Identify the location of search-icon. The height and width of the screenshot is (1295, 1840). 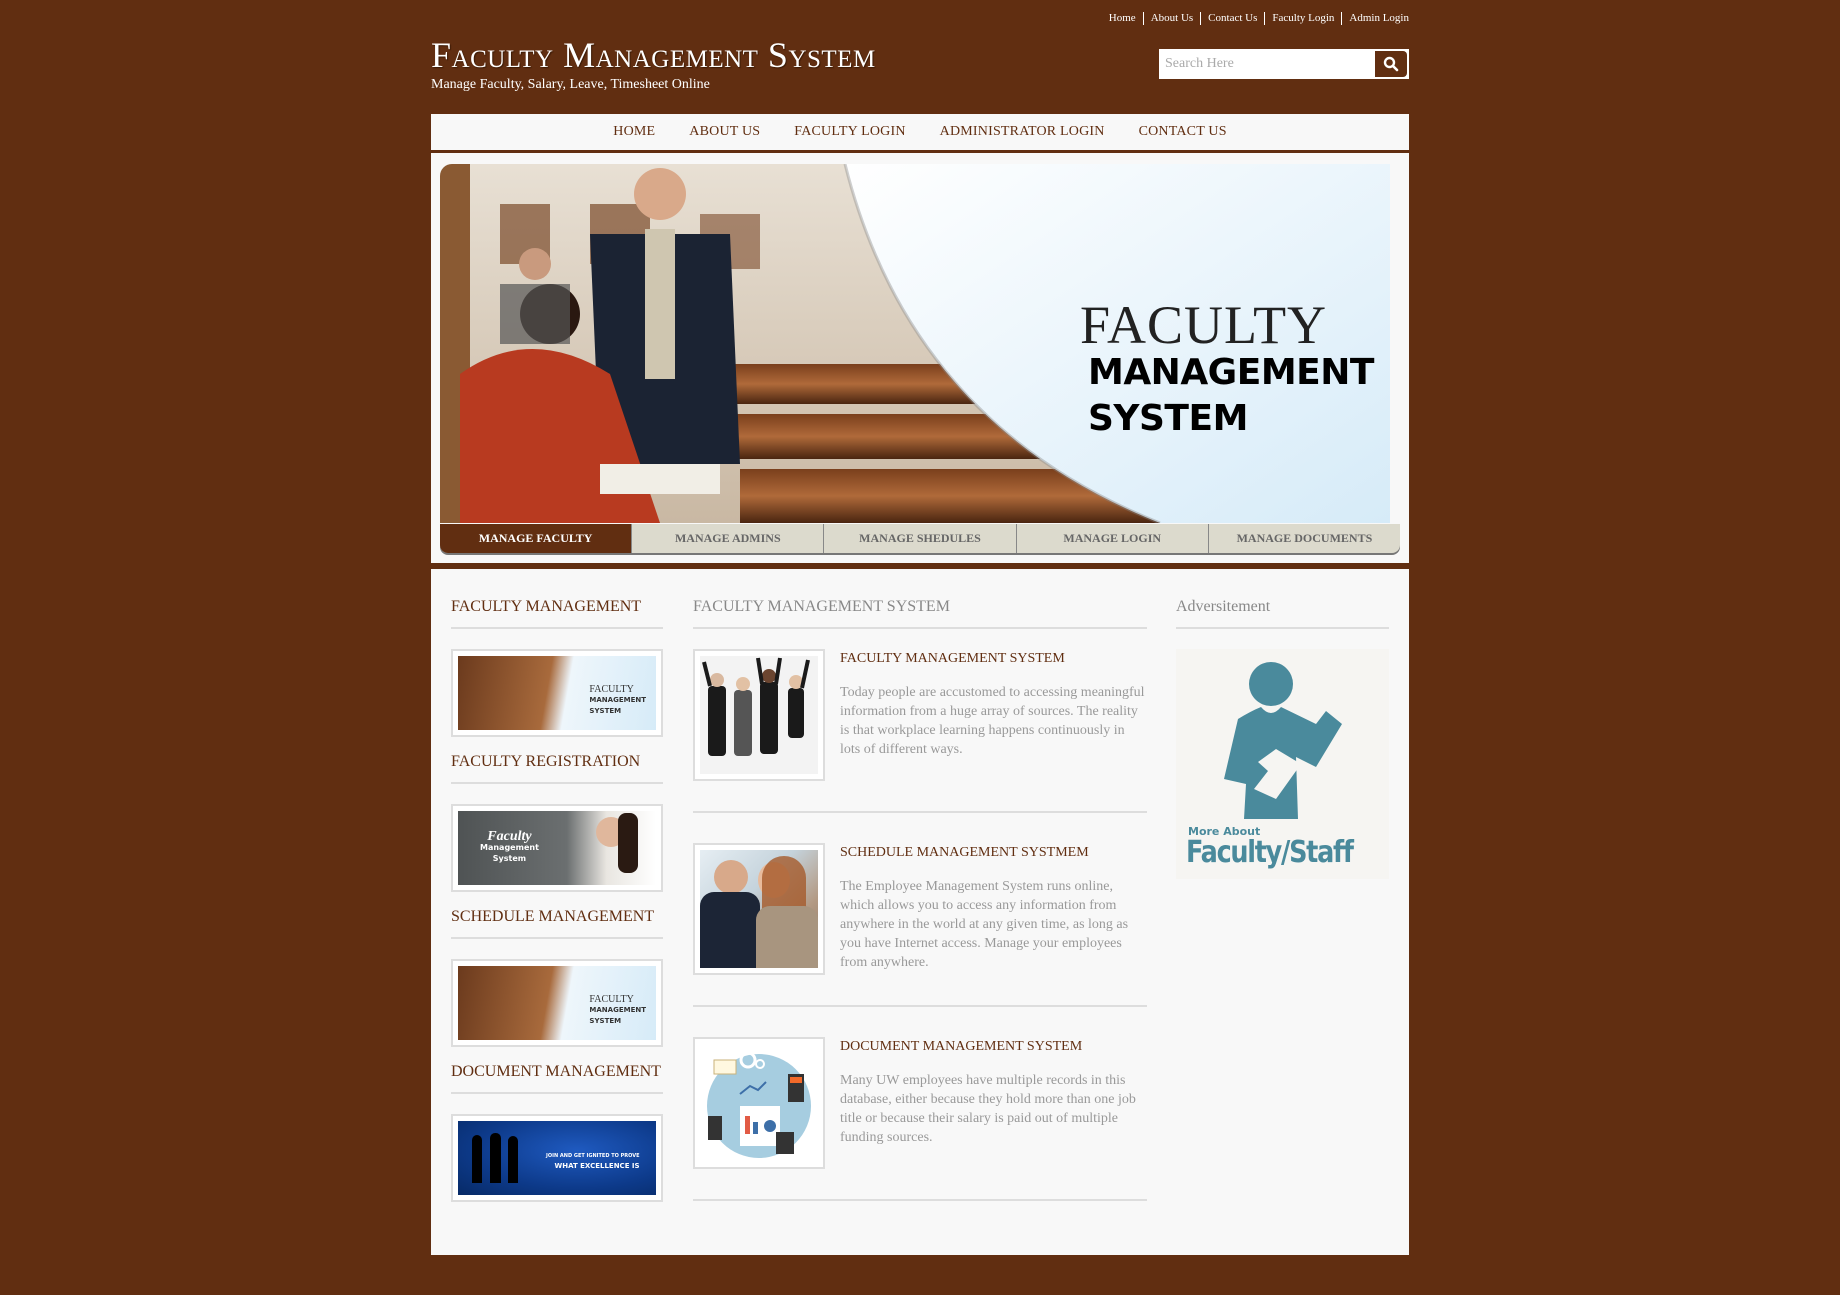
(1391, 64).